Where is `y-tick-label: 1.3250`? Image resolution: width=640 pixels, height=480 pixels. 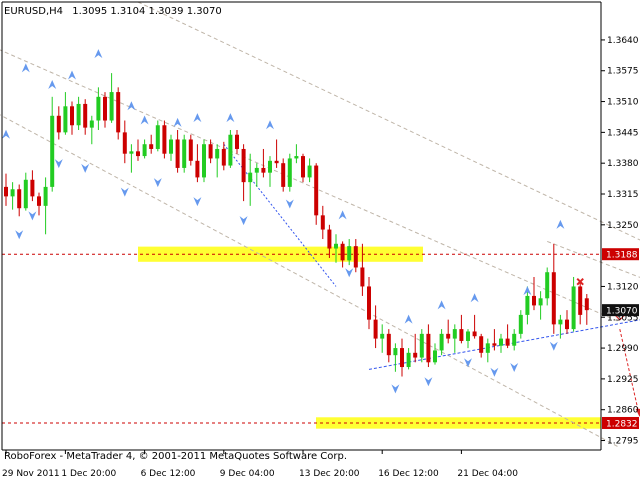
y-tick-label: 1.3250 is located at coordinates (623, 226).